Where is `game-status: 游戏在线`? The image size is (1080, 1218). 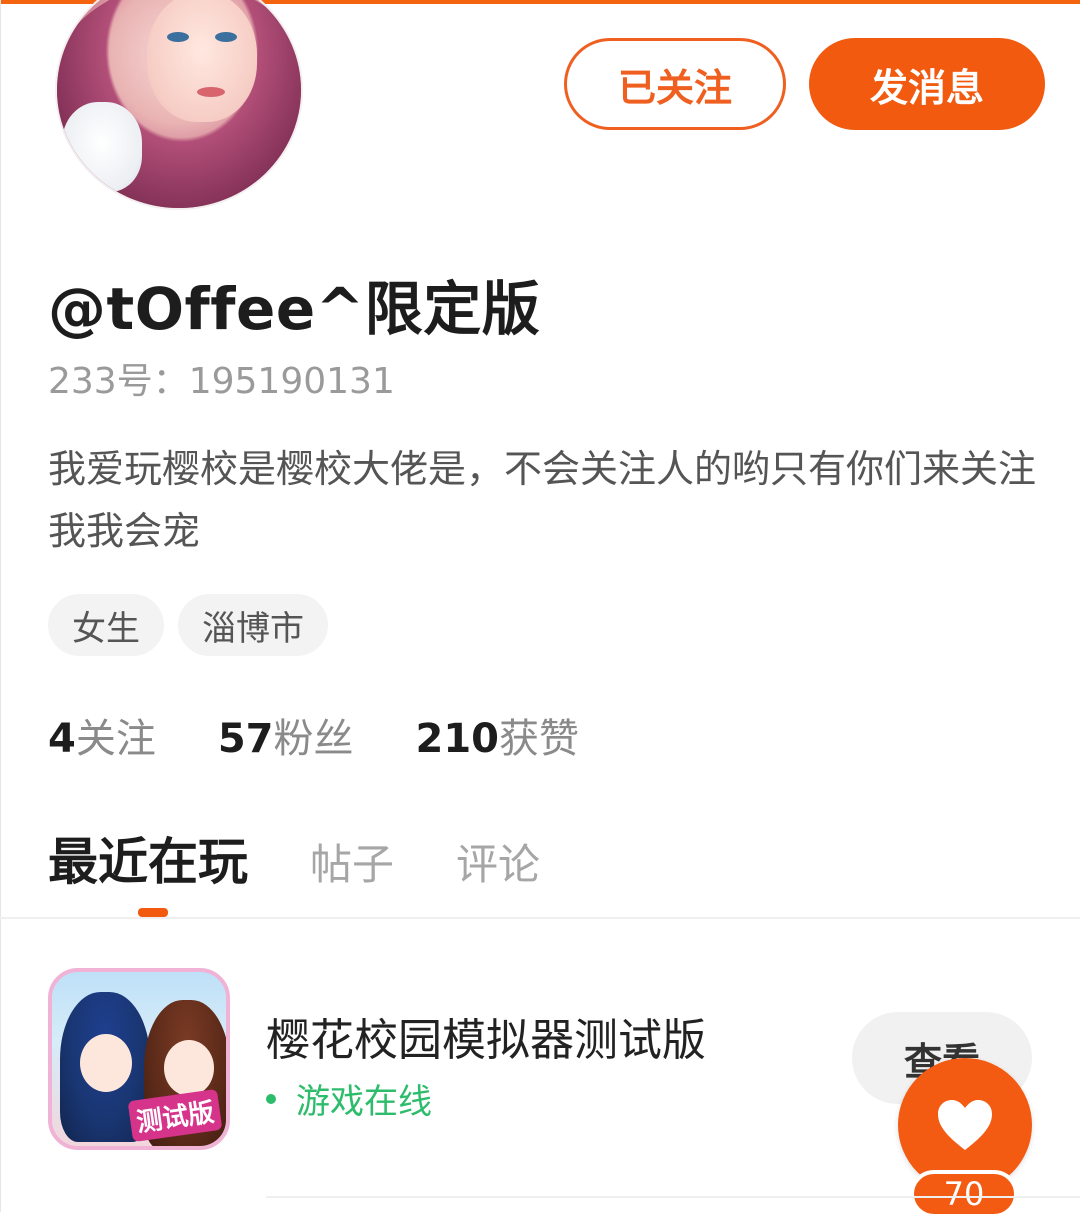 game-status: 游戏在线 is located at coordinates (349, 1098).